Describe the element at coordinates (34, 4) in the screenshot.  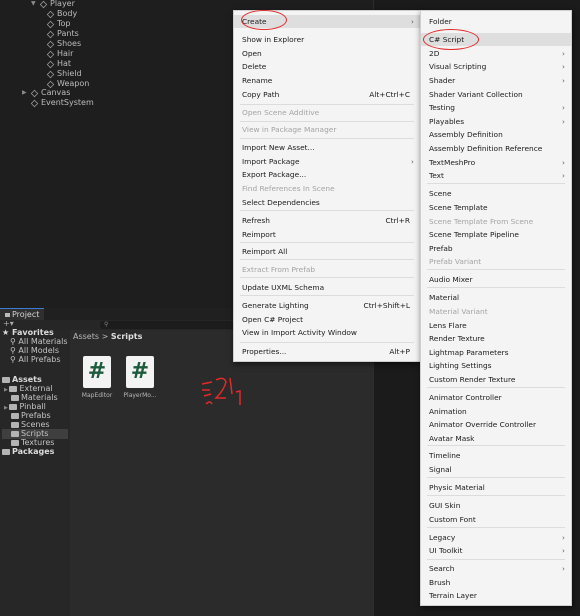
I see `expand-arrow-icon: ▼` at that location.